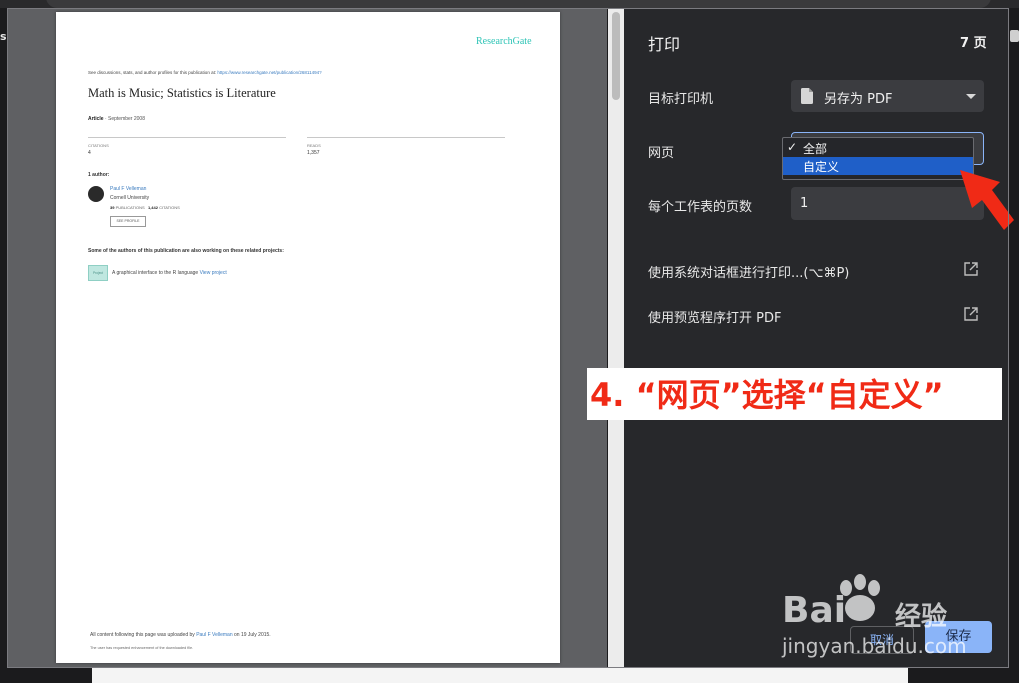 This screenshot has width=1019, height=683. I want to click on address-bar, so click(518, 4).